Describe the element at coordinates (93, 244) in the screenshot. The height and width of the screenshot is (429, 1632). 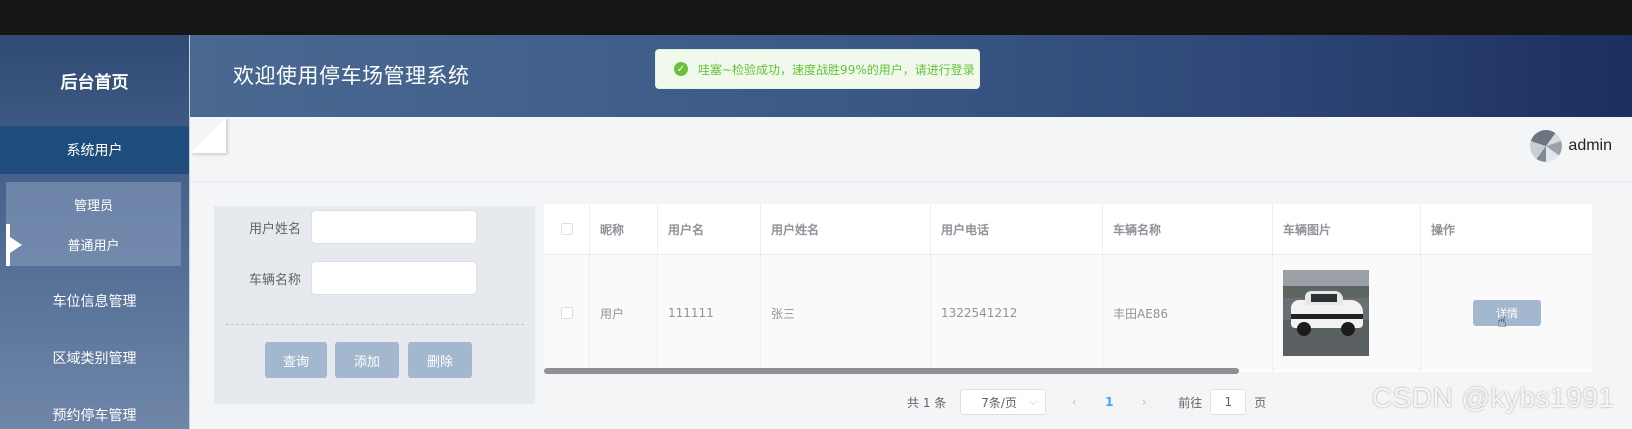
I see `sidebar-subitem-normal-users: 普通用户` at that location.